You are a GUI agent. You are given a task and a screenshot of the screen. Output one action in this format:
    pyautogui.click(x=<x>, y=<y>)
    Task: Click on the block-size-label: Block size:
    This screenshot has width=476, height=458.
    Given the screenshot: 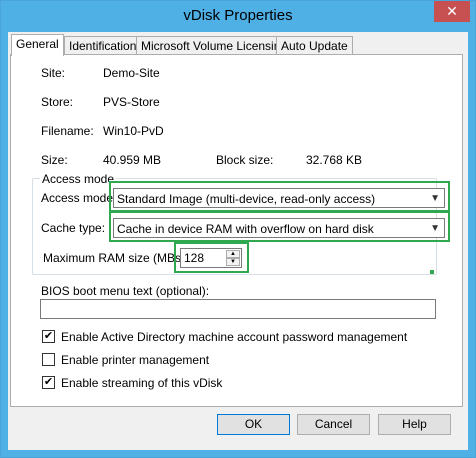 What is the action you would take?
    pyautogui.click(x=245, y=160)
    